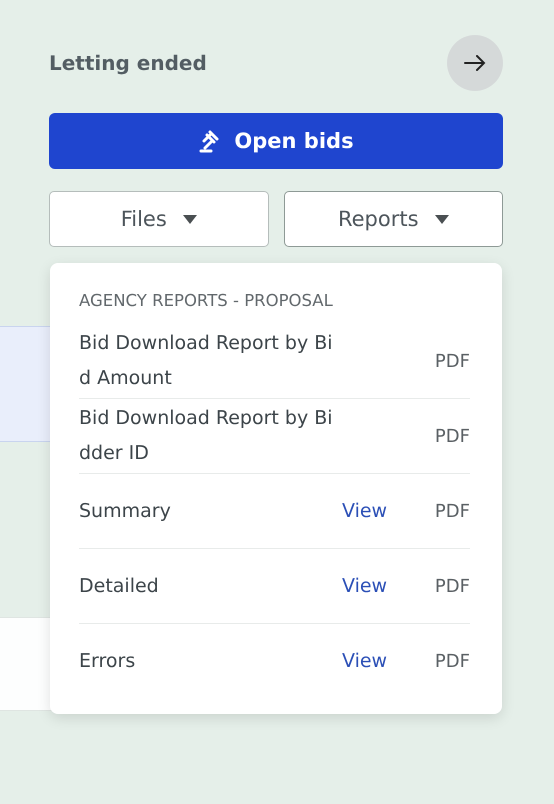 This screenshot has height=804, width=554. I want to click on report-name: Detailed, so click(119, 586).